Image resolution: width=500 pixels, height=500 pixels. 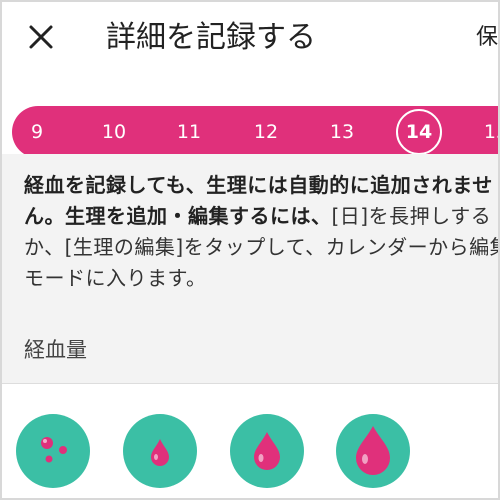 I want to click on date-item-10: 10, so click(x=114, y=132).